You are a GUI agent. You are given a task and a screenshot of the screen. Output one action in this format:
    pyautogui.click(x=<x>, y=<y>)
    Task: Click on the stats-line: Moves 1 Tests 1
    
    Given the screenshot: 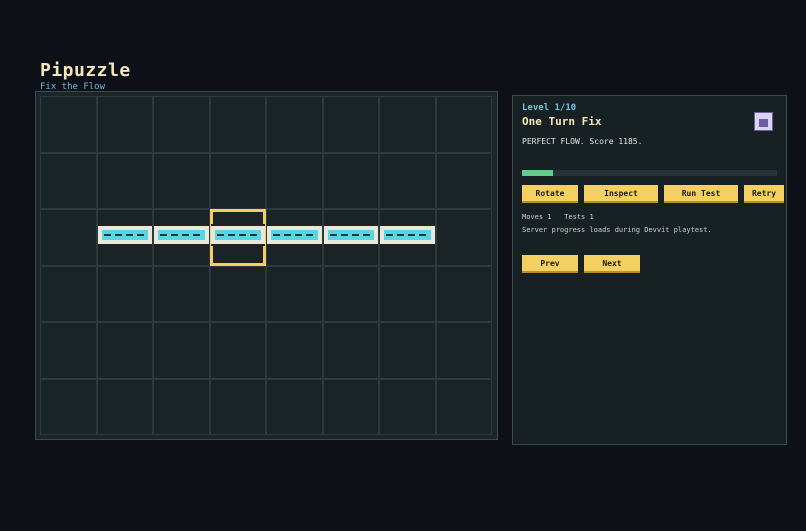 What is the action you would take?
    pyautogui.click(x=558, y=217)
    